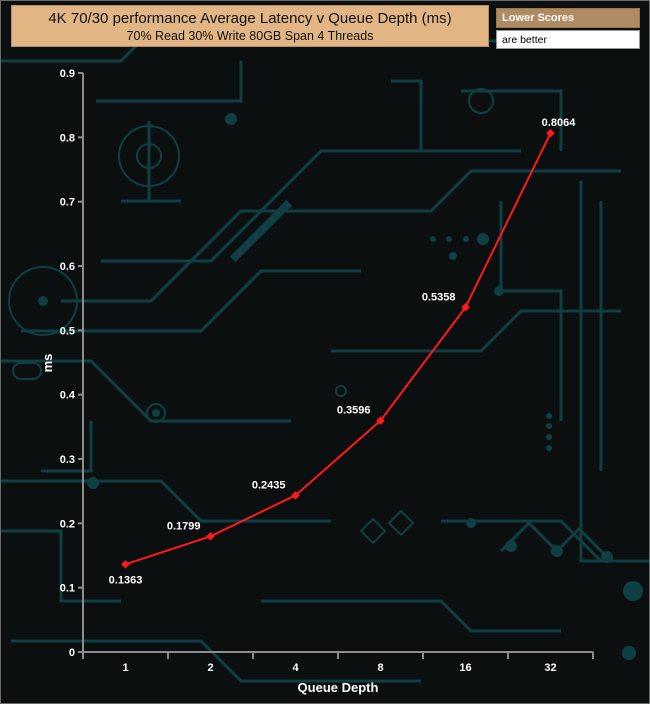 This screenshot has width=650, height=704. What do you see at coordinates (439, 297) in the screenshot?
I see `data-label: 0.5358` at bounding box center [439, 297].